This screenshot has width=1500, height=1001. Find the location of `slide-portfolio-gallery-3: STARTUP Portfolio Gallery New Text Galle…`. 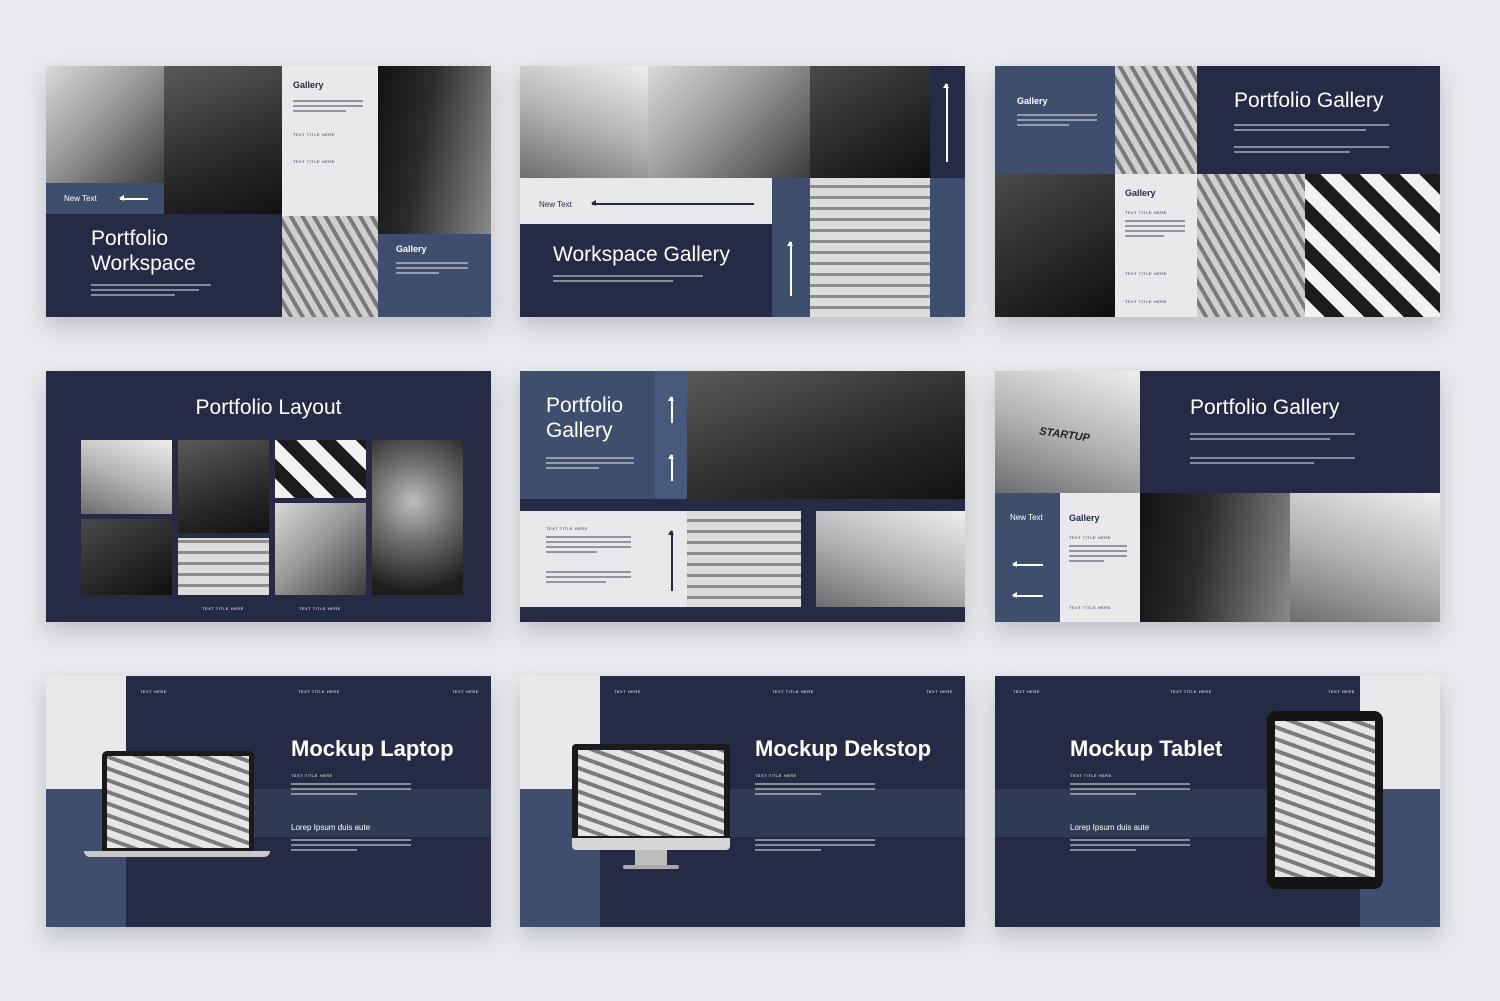

slide-portfolio-gallery-3: STARTUP Portfolio Gallery New Text Galle… is located at coordinates (1217, 496).